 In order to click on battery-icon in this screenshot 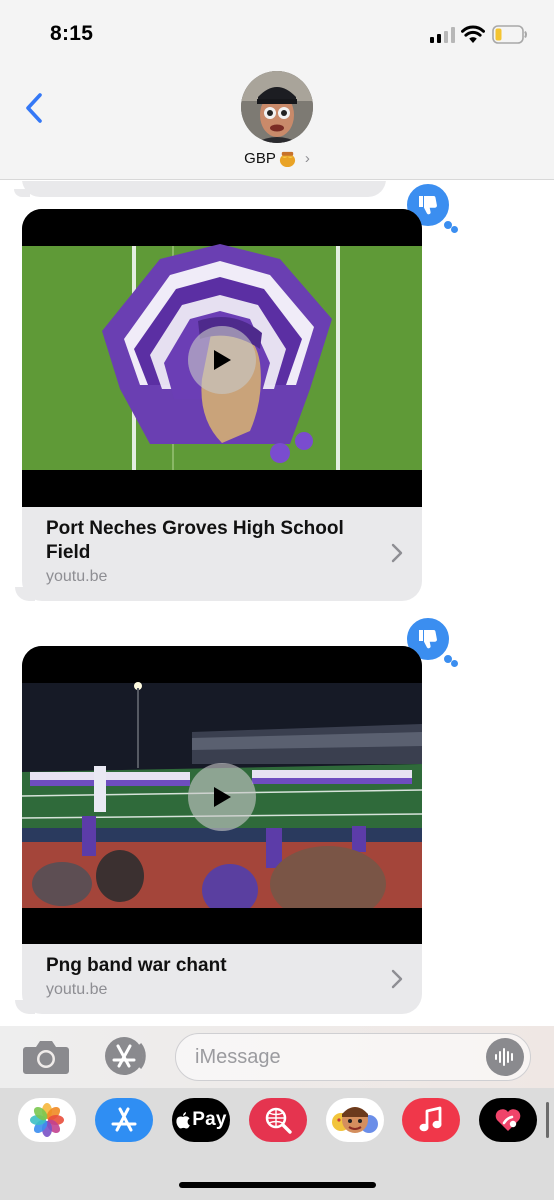, I will do `click(509, 34)`.